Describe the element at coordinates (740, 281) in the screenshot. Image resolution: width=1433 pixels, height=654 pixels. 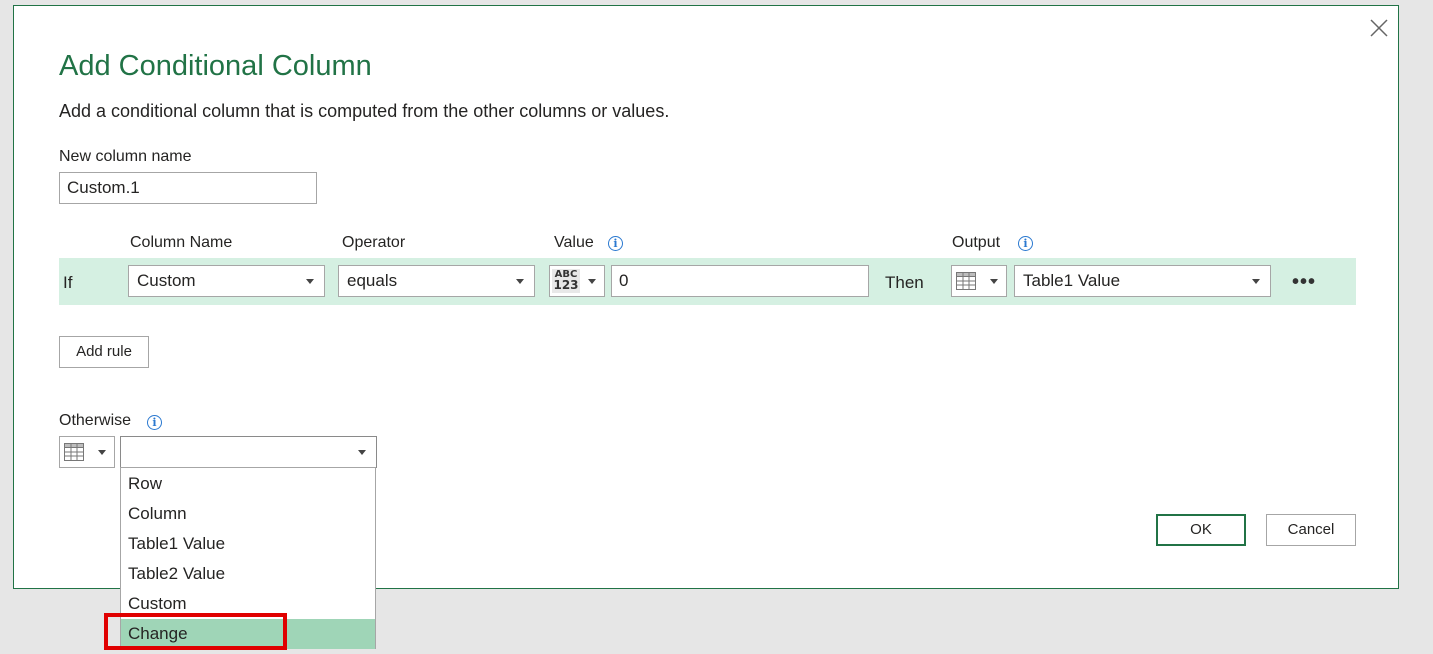
I see `value-input: 0` at that location.